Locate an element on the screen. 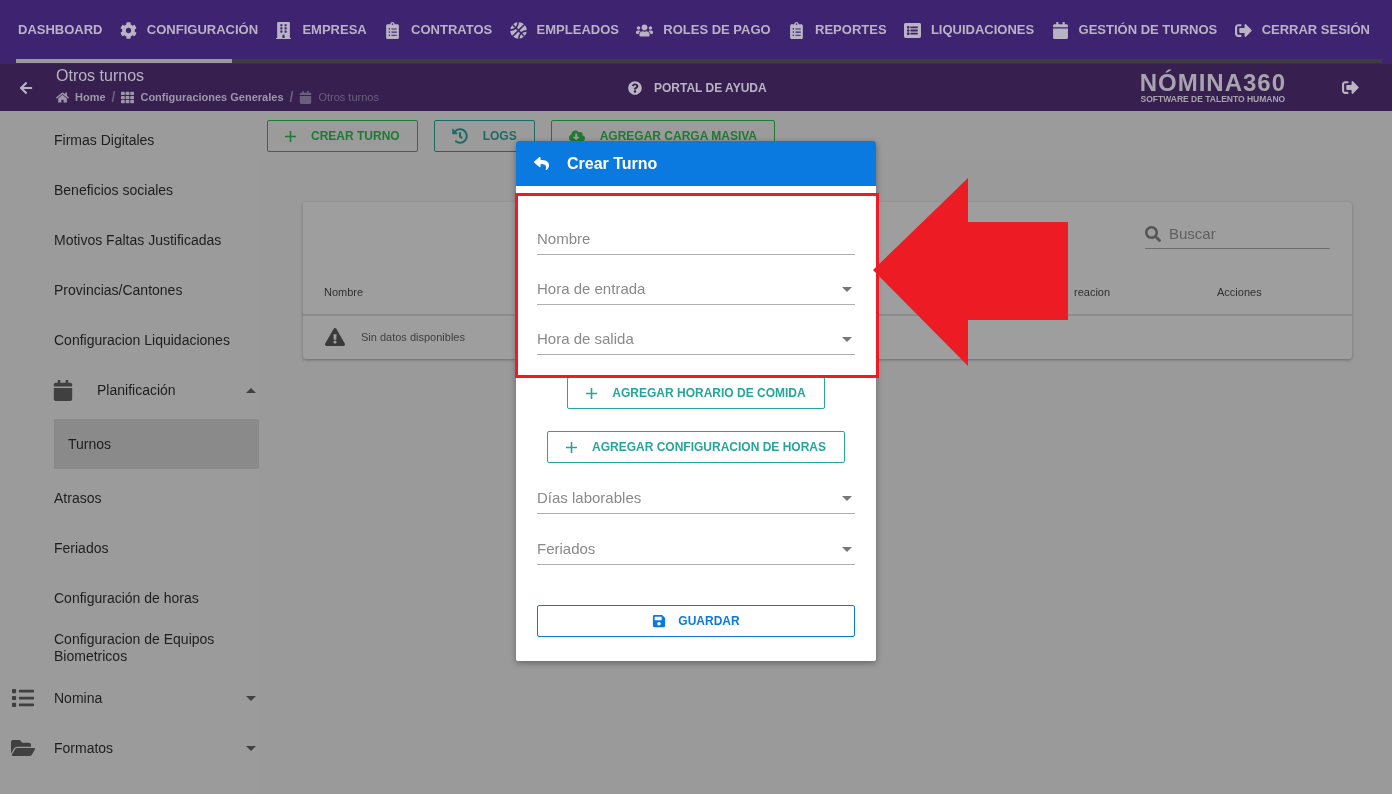 The image size is (1392, 794). sidebar-item: Feriados is located at coordinates (129, 548).